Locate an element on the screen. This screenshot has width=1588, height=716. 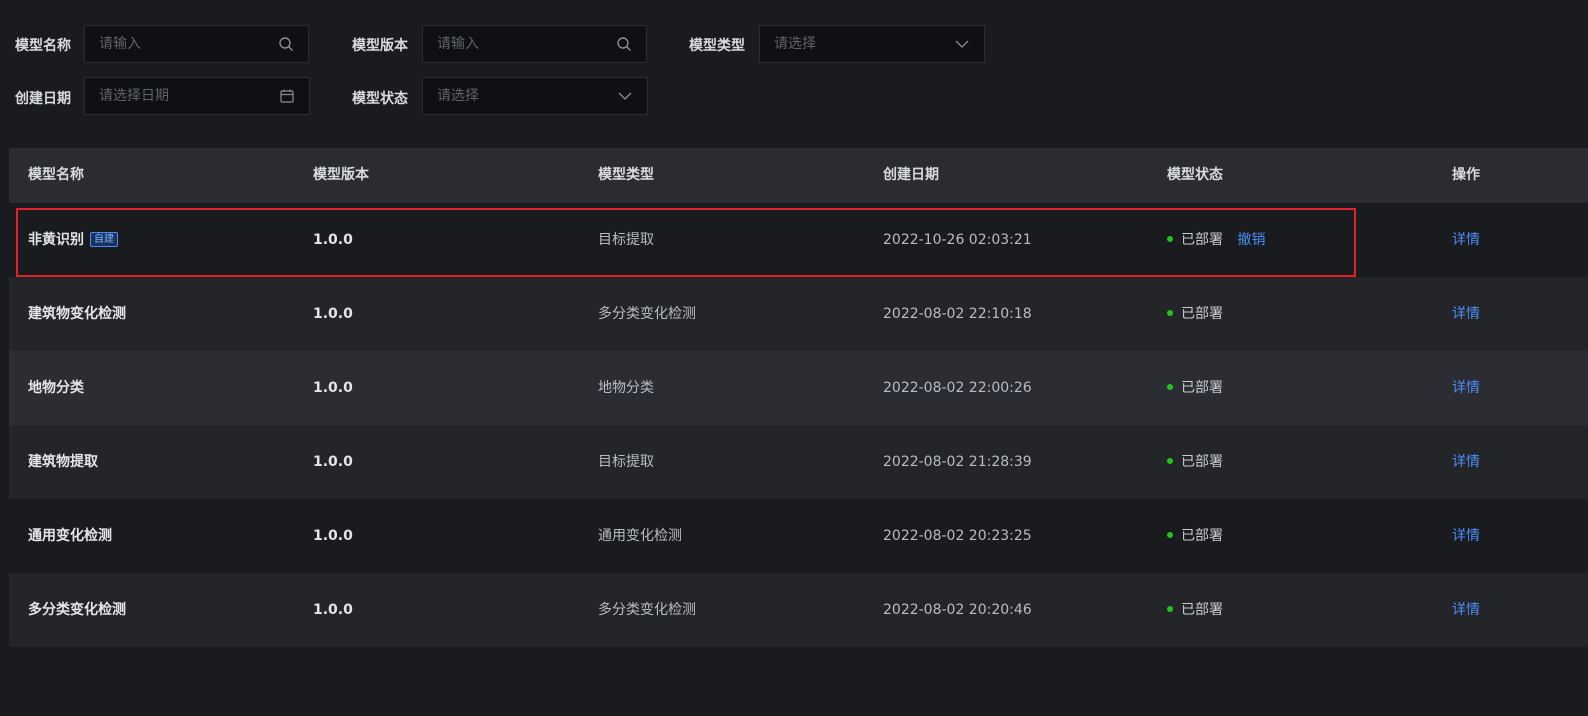
filter-label-create-date: 创建日期 is located at coordinates (43, 99).